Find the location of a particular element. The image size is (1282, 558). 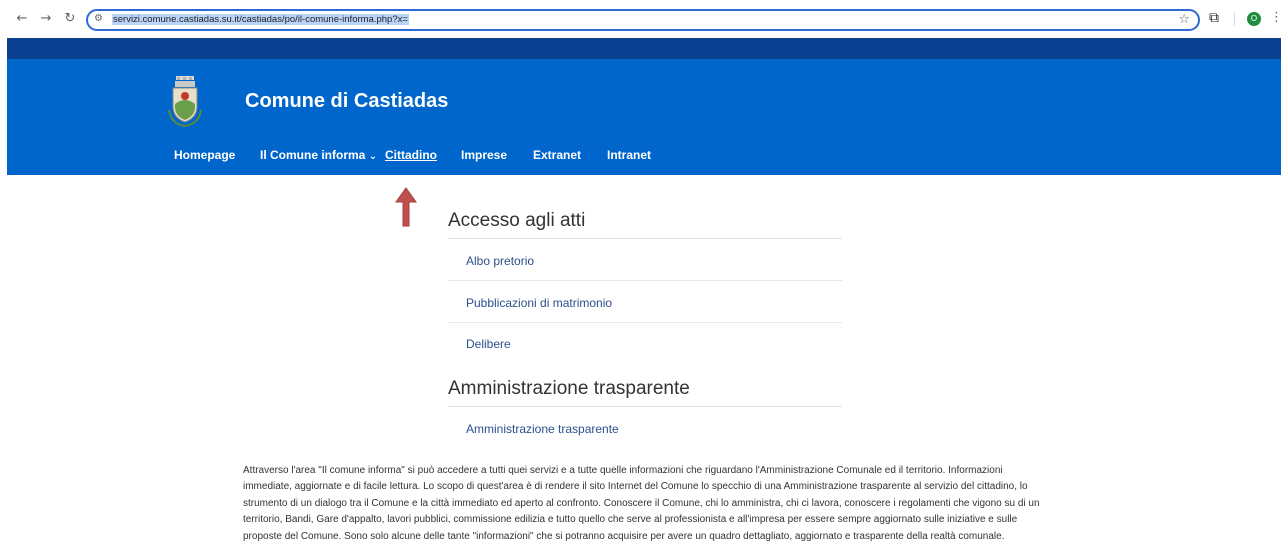

link-delibere: Delibere is located at coordinates (488, 344).